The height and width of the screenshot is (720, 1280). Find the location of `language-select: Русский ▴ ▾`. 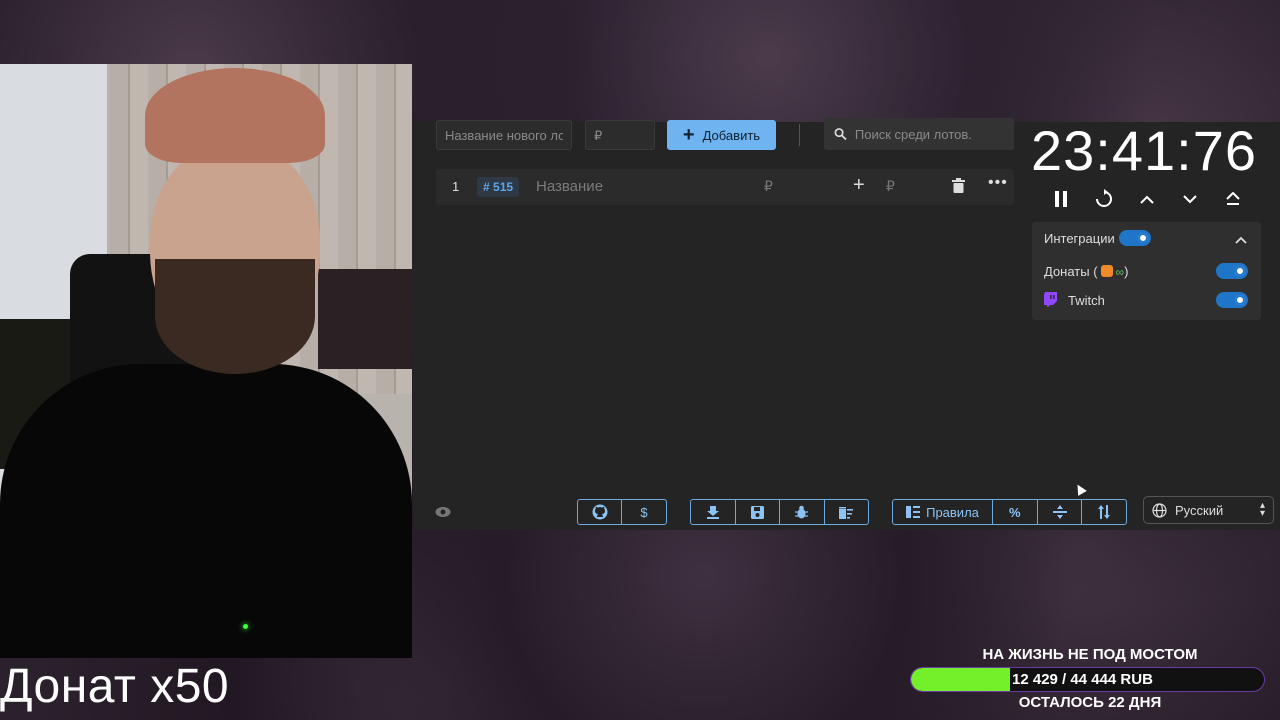

language-select: Русский ▴ ▾ is located at coordinates (1208, 510).